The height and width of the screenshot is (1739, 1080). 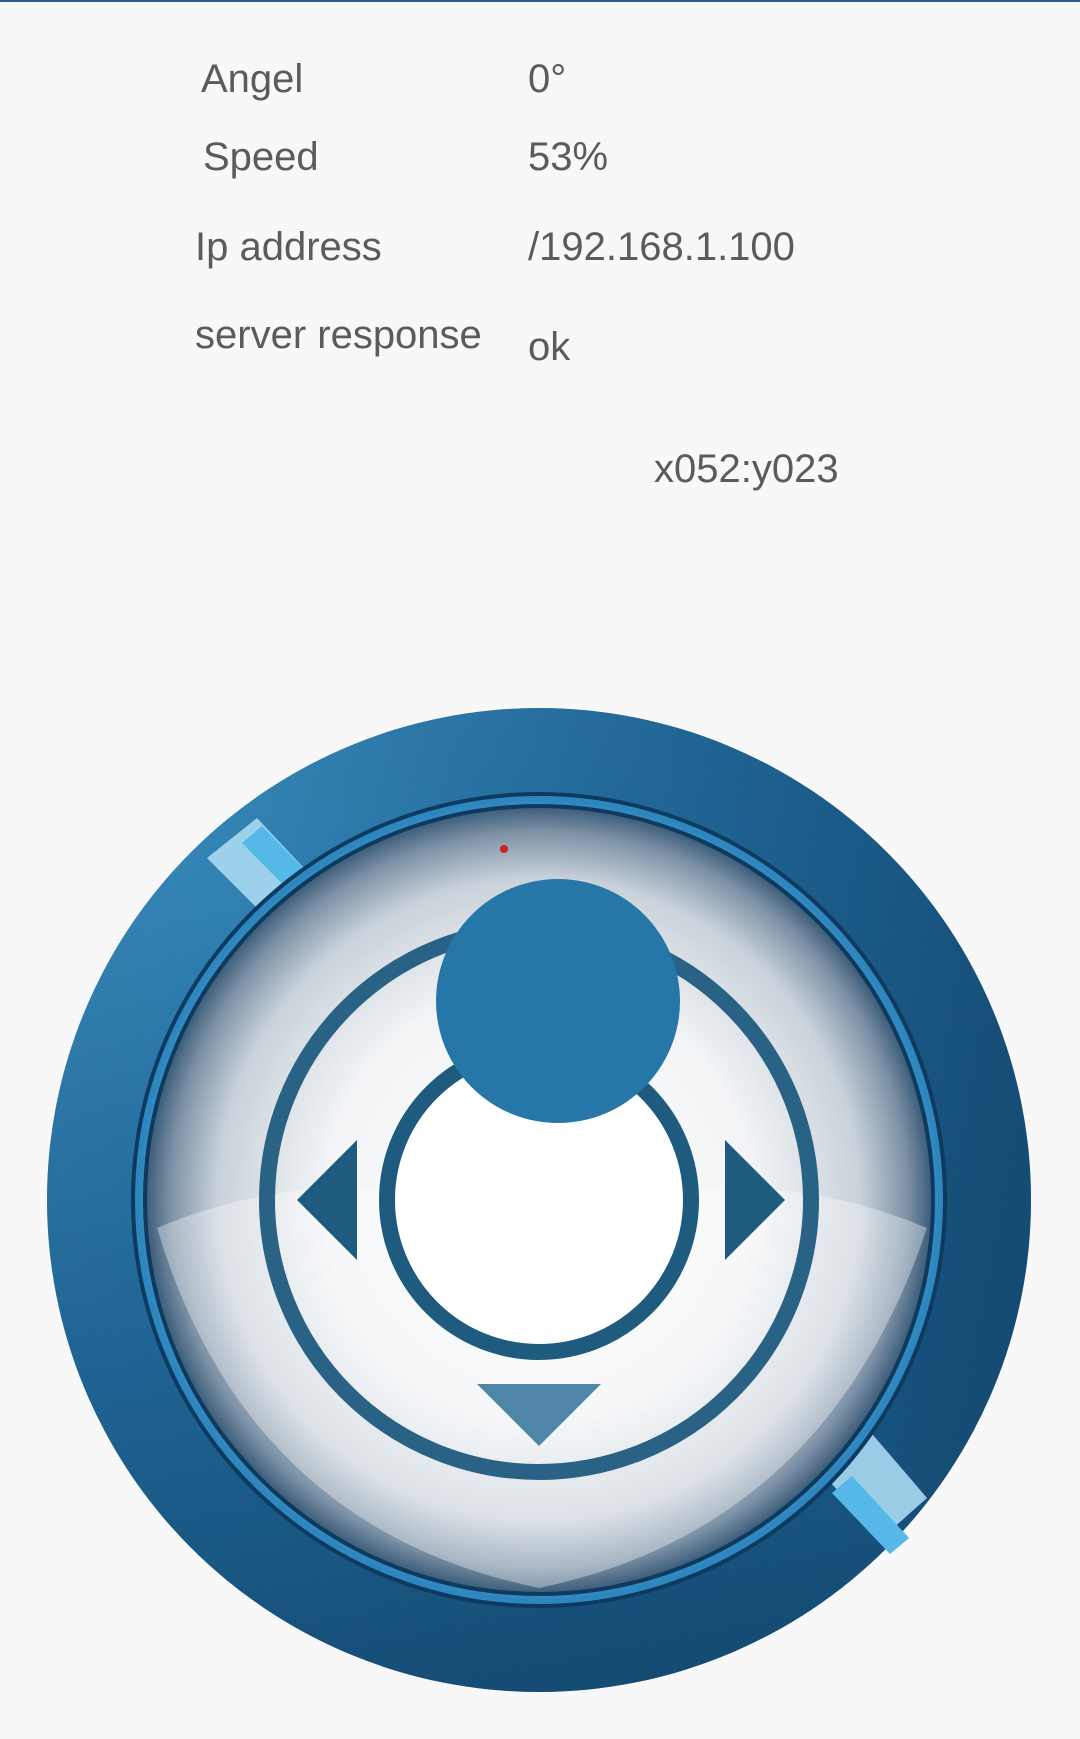 What do you see at coordinates (568, 157) in the screenshot?
I see `speed-value: 53%` at bounding box center [568, 157].